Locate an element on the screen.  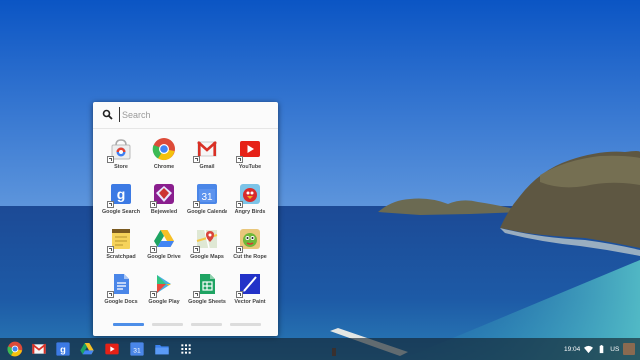
app-cut-the-rope: Cut the Rope is located at coordinates (250, 246).